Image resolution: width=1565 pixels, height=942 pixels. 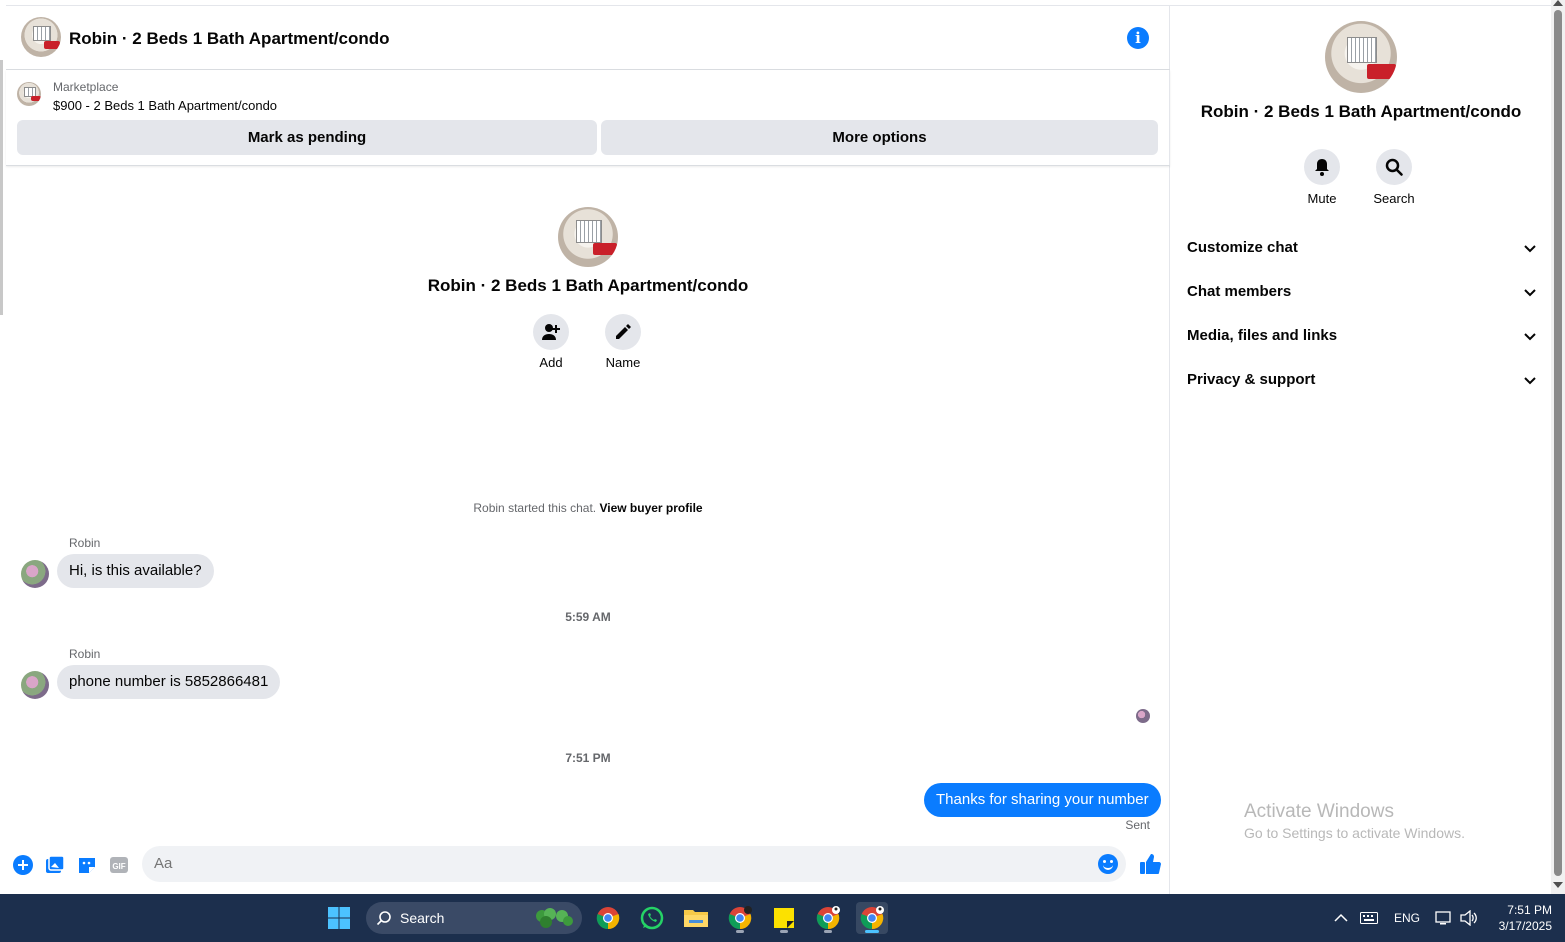 I want to click on sticker-icon, so click(x=87, y=865).